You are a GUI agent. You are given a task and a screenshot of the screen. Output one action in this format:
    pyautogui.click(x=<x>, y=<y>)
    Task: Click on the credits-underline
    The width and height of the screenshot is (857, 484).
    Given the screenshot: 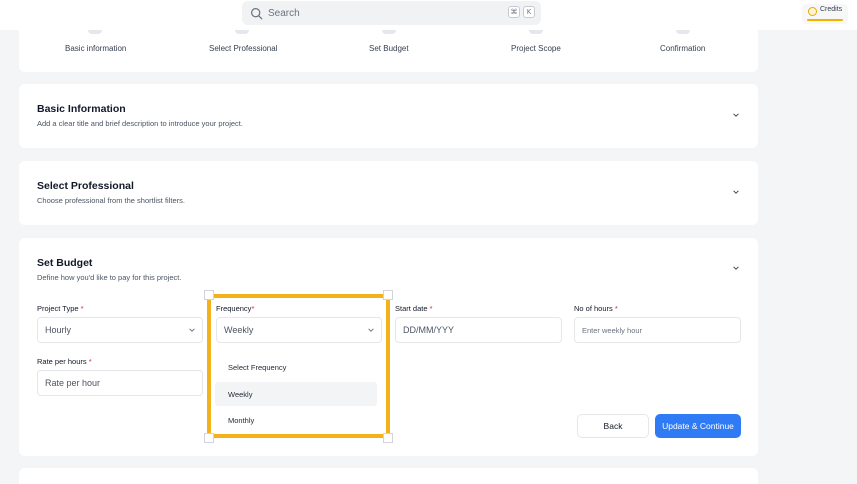 What is the action you would take?
    pyautogui.click(x=825, y=20)
    